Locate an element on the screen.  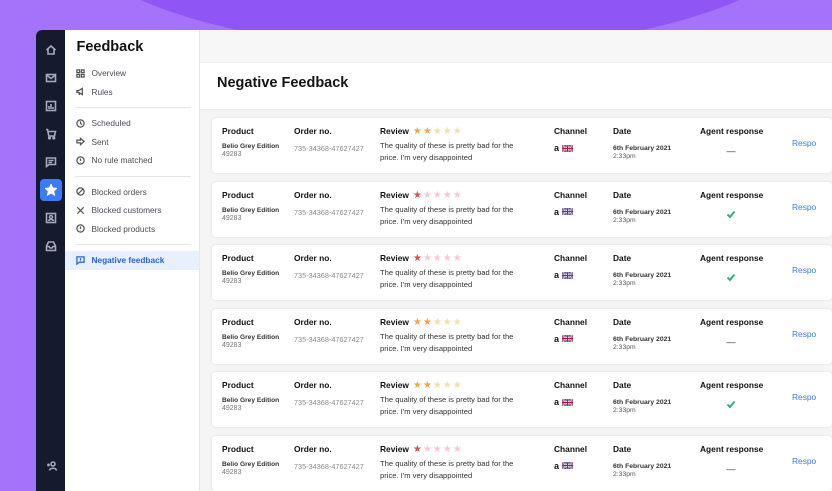
contact-card-icon is located at coordinates (51, 218).